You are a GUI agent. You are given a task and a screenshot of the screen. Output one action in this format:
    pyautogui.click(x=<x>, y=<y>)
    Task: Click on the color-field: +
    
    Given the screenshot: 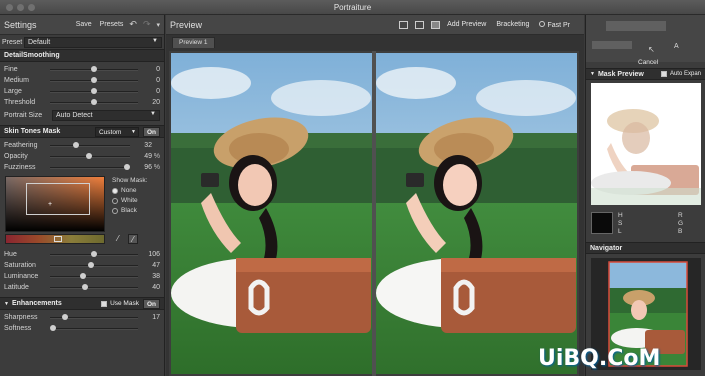 What is the action you would take?
    pyautogui.click(x=55, y=204)
    